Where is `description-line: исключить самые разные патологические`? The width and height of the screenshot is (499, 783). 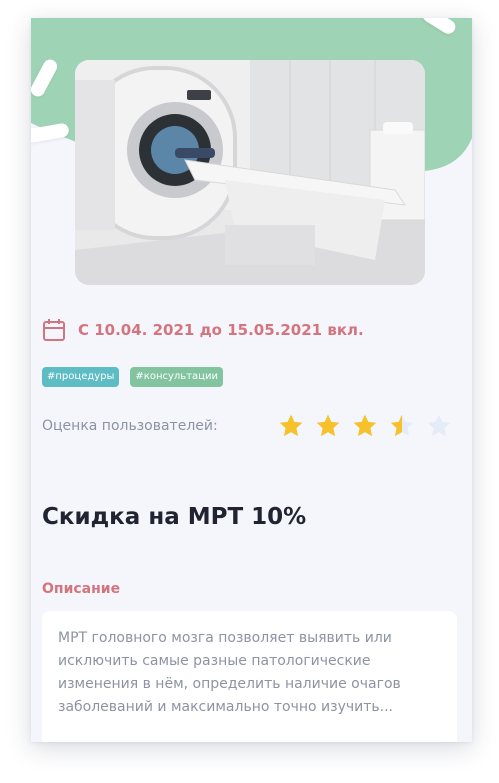 description-line: исключить самые разные патологические is located at coordinates (214, 661).